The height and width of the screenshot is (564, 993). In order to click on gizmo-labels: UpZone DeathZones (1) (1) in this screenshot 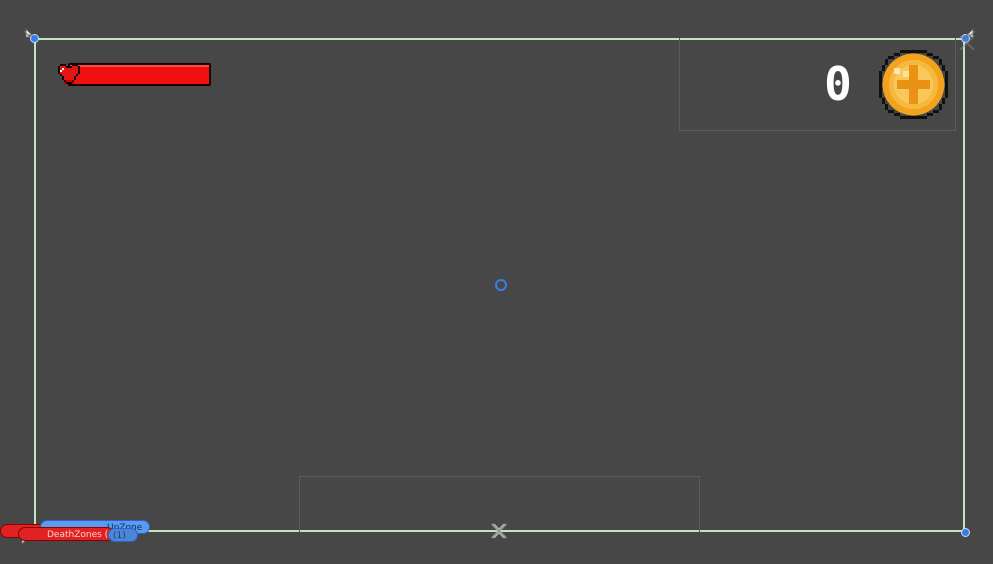, I will do `click(80, 533)`.